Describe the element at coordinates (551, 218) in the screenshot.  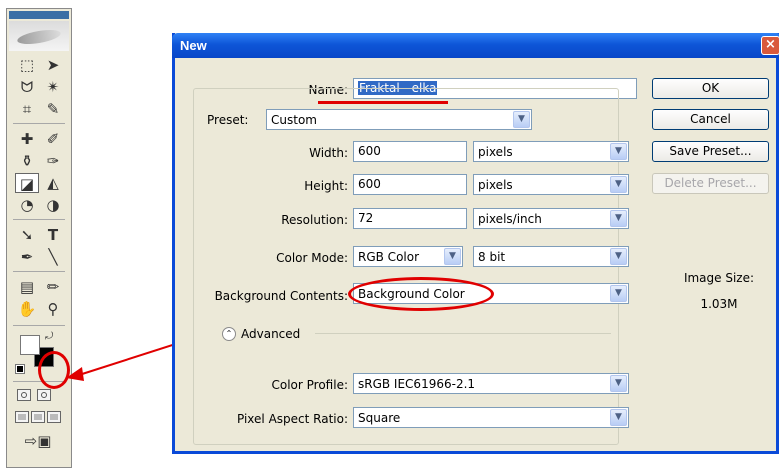
I see `resolution-unit-dropdown: pixels/inch ▼` at that location.